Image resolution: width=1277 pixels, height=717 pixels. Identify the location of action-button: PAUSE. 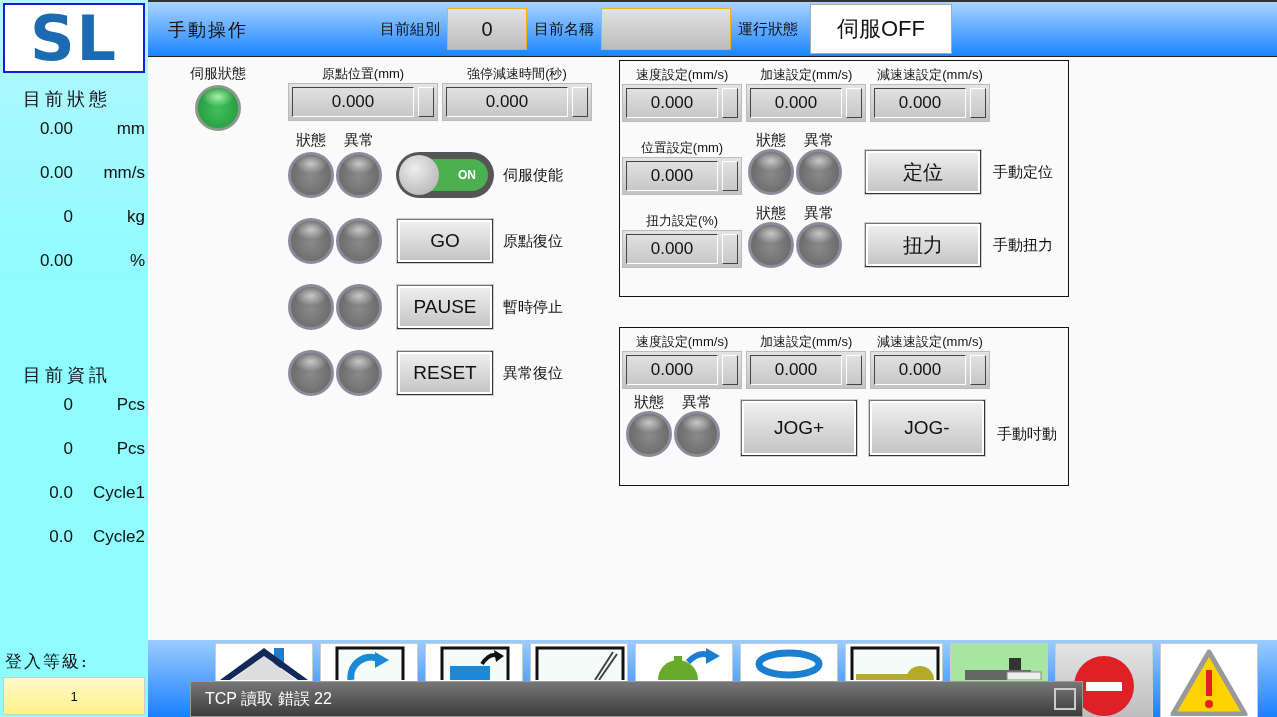
(445, 307).